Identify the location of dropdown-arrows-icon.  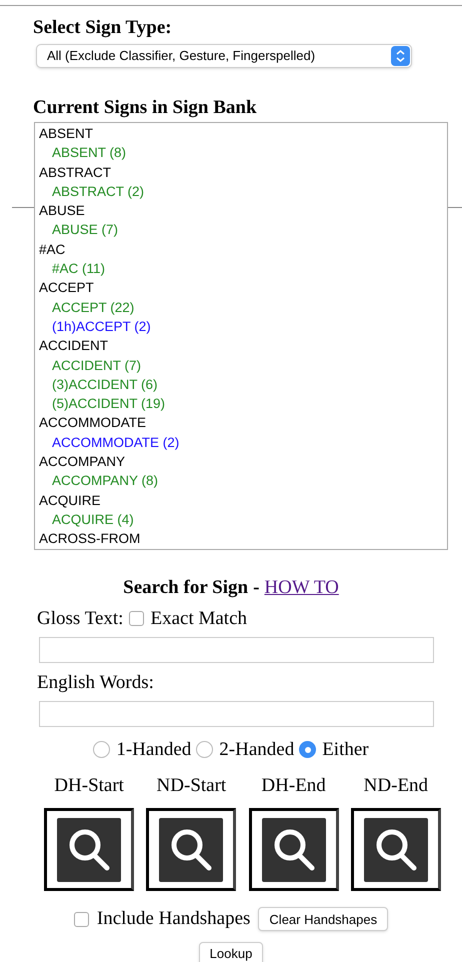
(400, 56).